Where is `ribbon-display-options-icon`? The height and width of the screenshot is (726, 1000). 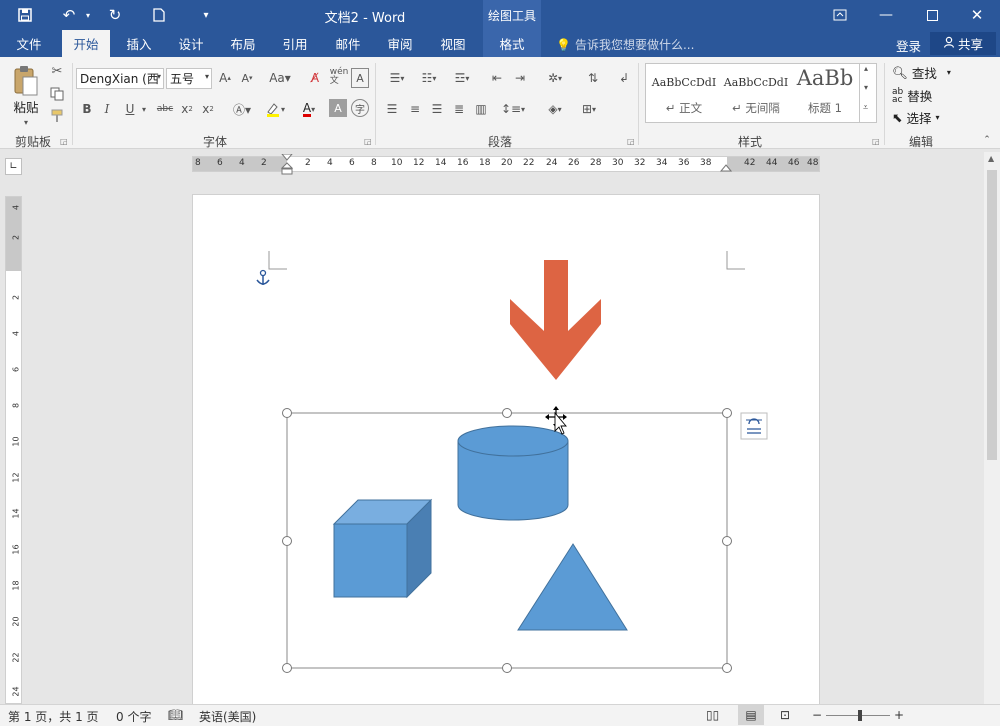 ribbon-display-options-icon is located at coordinates (840, 15).